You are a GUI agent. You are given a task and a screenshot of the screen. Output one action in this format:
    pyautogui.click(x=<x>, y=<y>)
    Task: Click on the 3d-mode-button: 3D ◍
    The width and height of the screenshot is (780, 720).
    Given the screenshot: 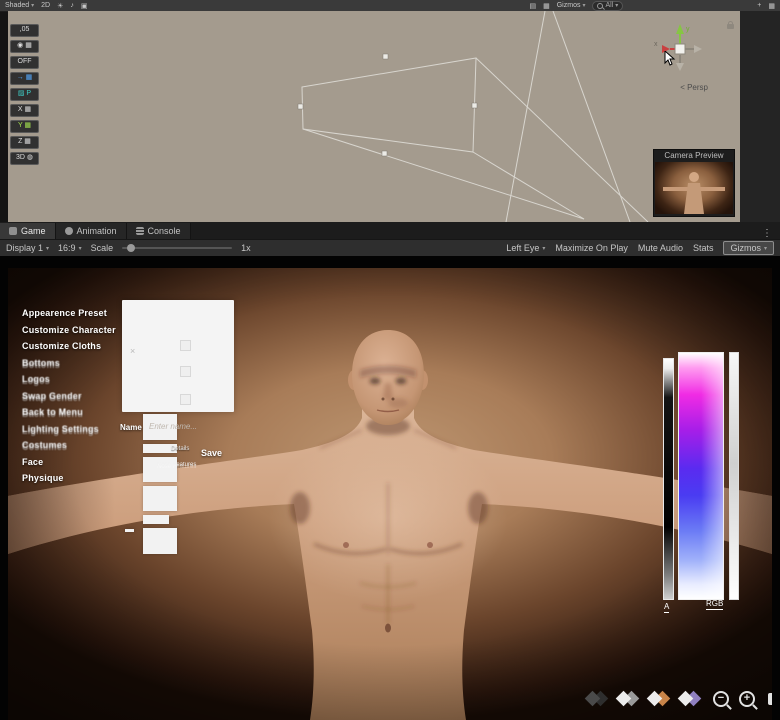 What is the action you would take?
    pyautogui.click(x=24, y=158)
    